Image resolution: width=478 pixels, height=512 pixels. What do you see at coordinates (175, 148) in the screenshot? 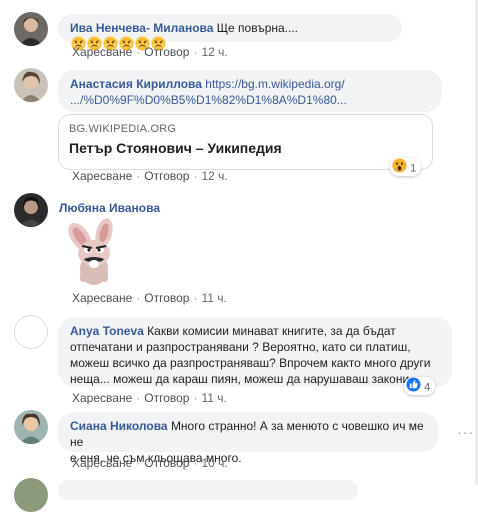
I see `preview-title: Петър Стоянович – Уикипедия` at bounding box center [175, 148].